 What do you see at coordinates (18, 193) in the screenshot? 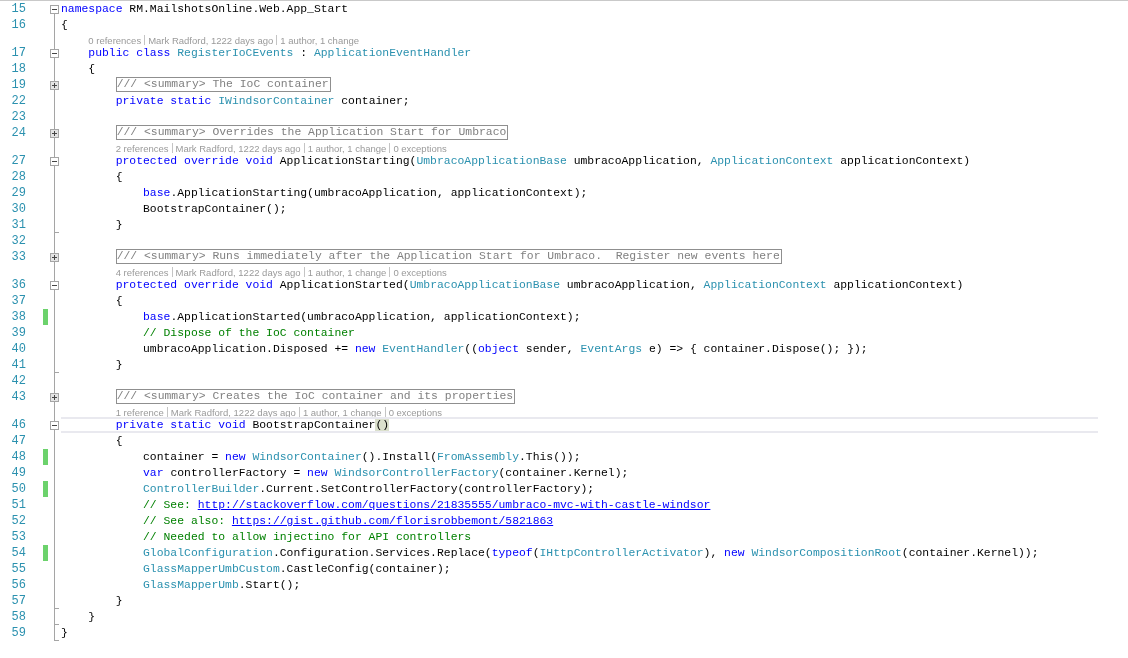
I see `line-number: 29` at bounding box center [18, 193].